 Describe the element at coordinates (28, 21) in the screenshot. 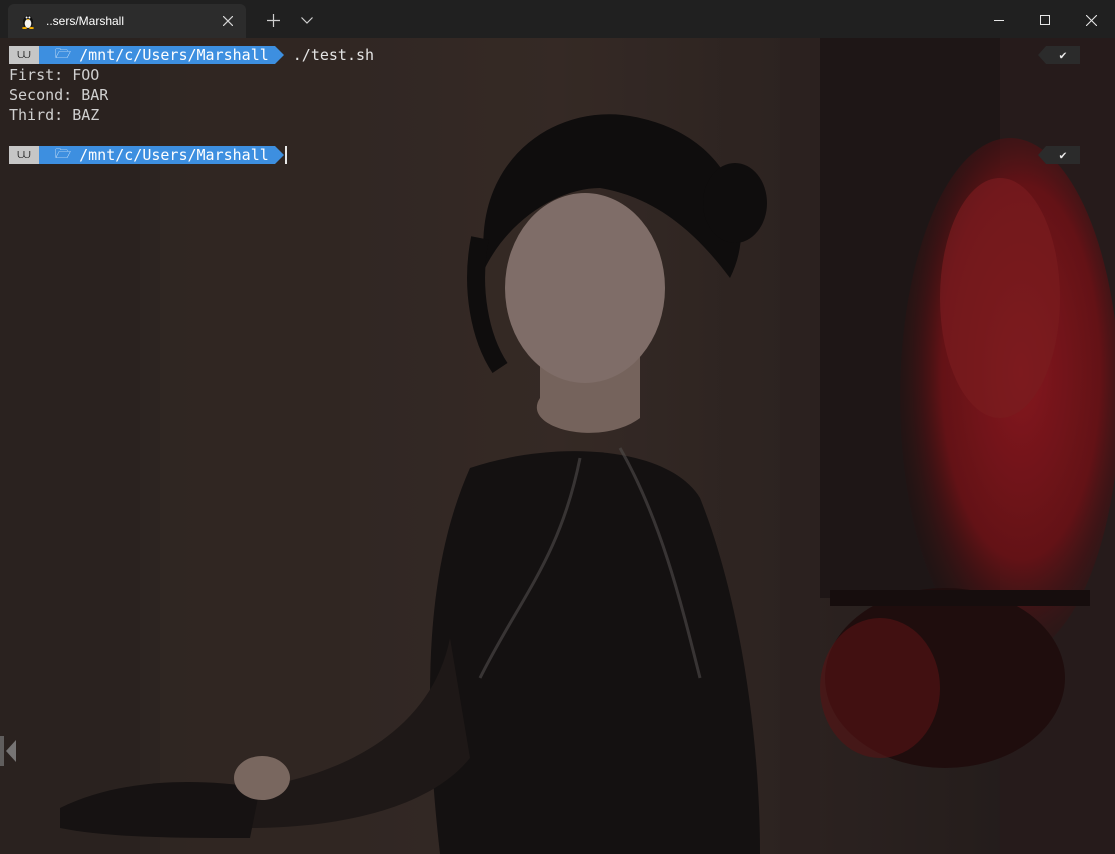

I see `linux-tux-icon` at that location.